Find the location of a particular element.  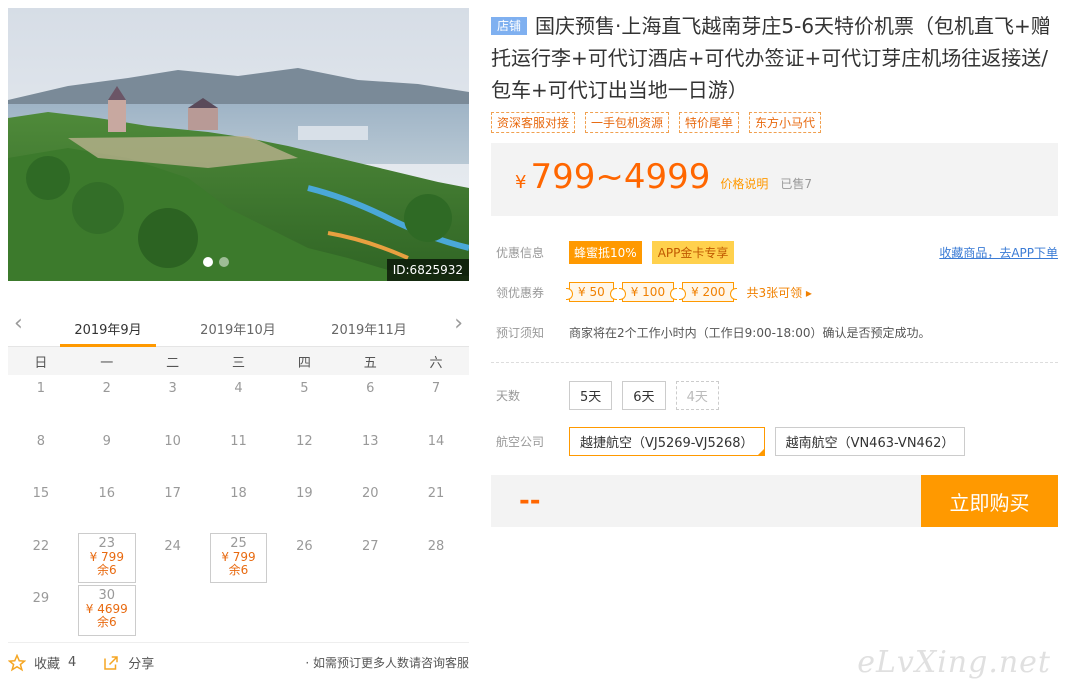

tab-month-sep: 2019年9月 is located at coordinates (108, 333).